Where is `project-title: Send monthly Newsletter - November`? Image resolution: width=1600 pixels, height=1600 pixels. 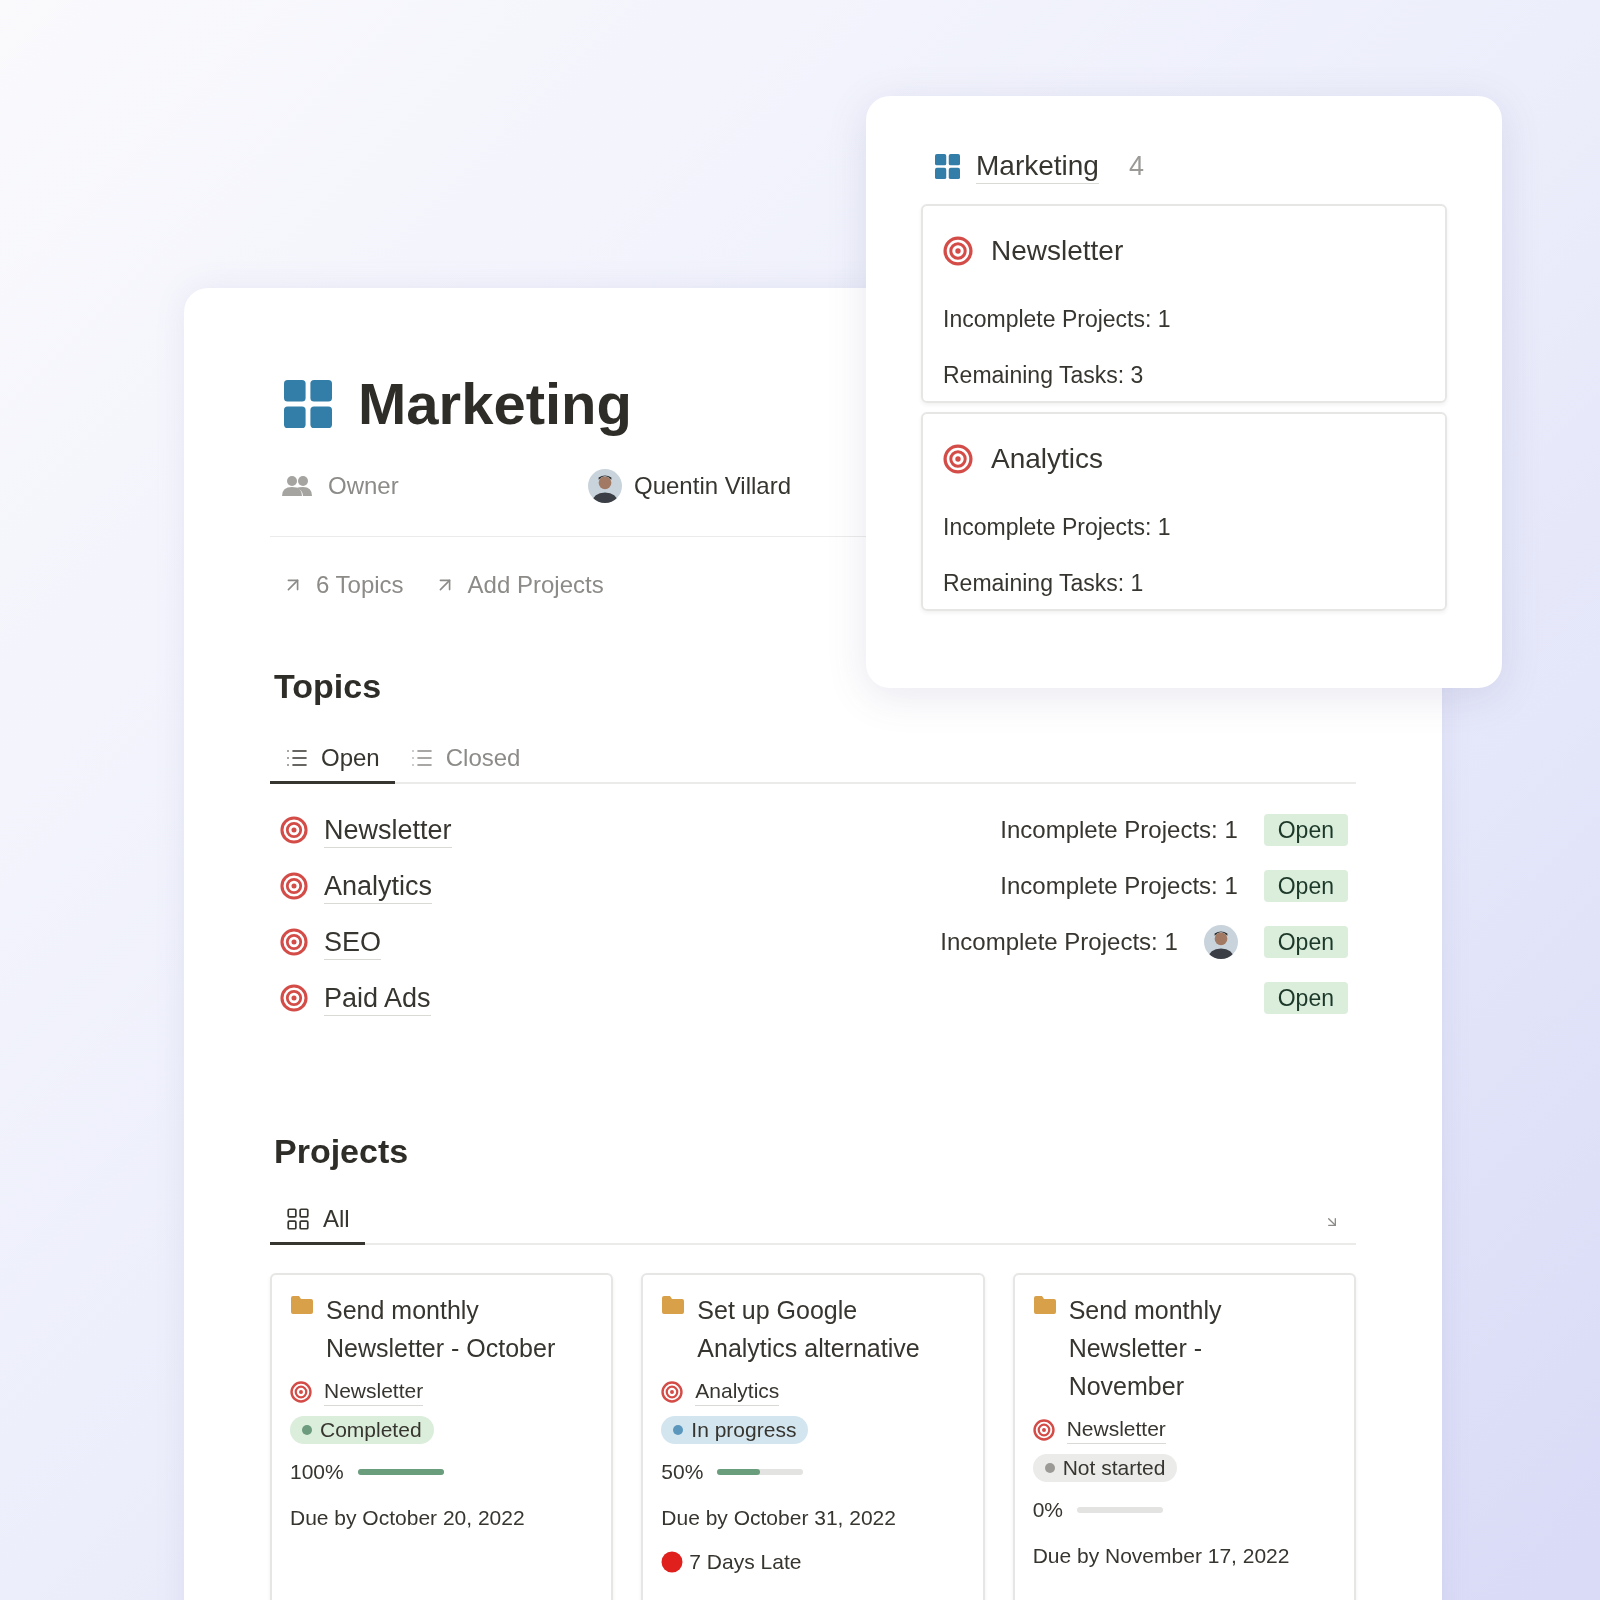
project-title: Send monthly Newsletter - November is located at coordinates (1145, 1348).